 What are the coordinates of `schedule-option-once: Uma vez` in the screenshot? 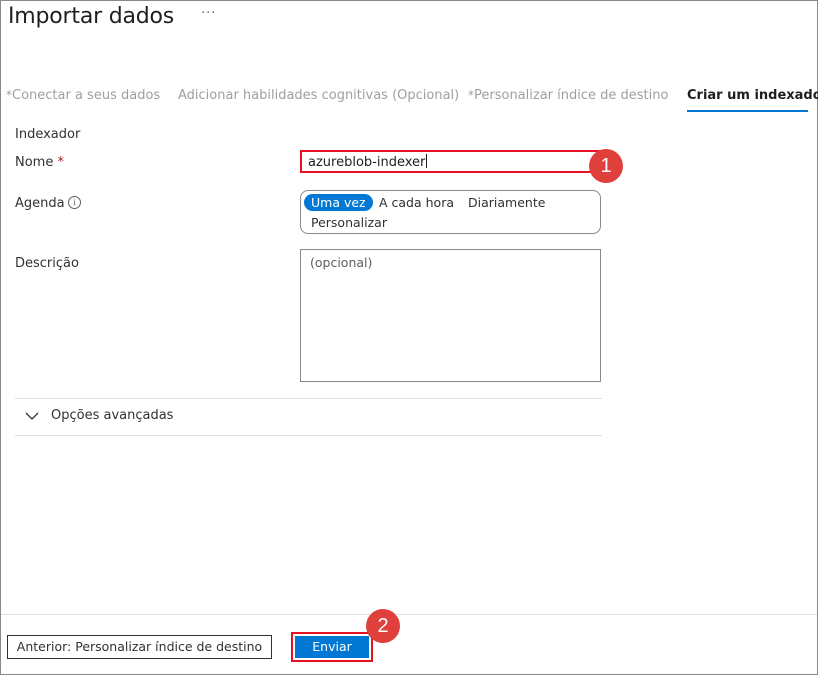 It's located at (338, 202).